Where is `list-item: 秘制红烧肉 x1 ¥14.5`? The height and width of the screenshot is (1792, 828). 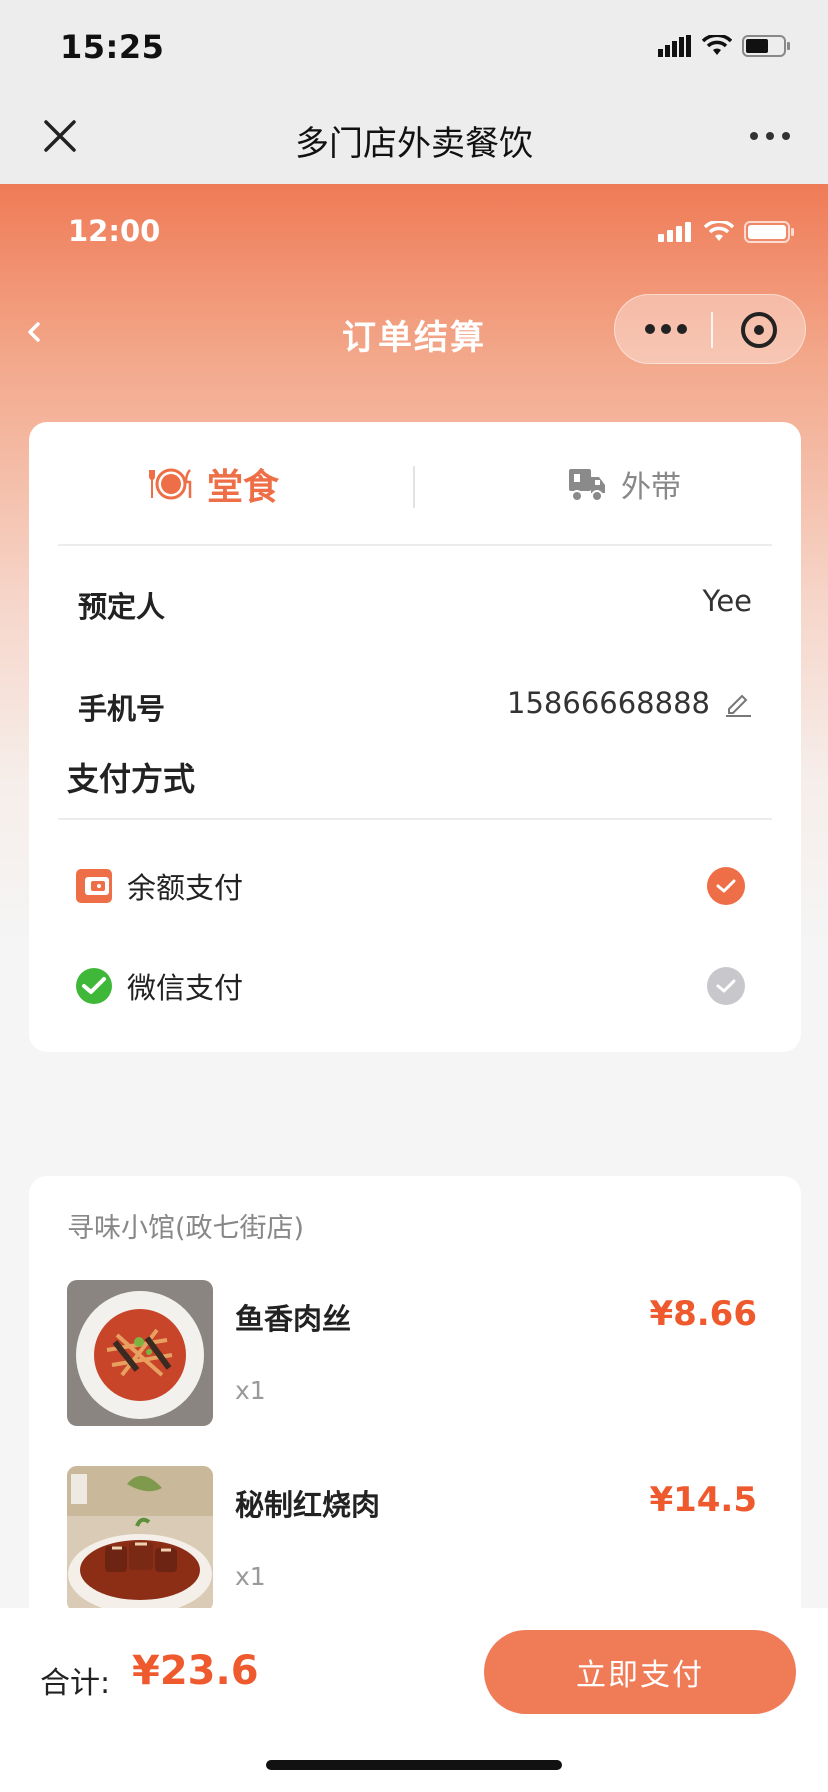 list-item: 秘制红烧肉 x1 ¥14.5 is located at coordinates (417, 1537).